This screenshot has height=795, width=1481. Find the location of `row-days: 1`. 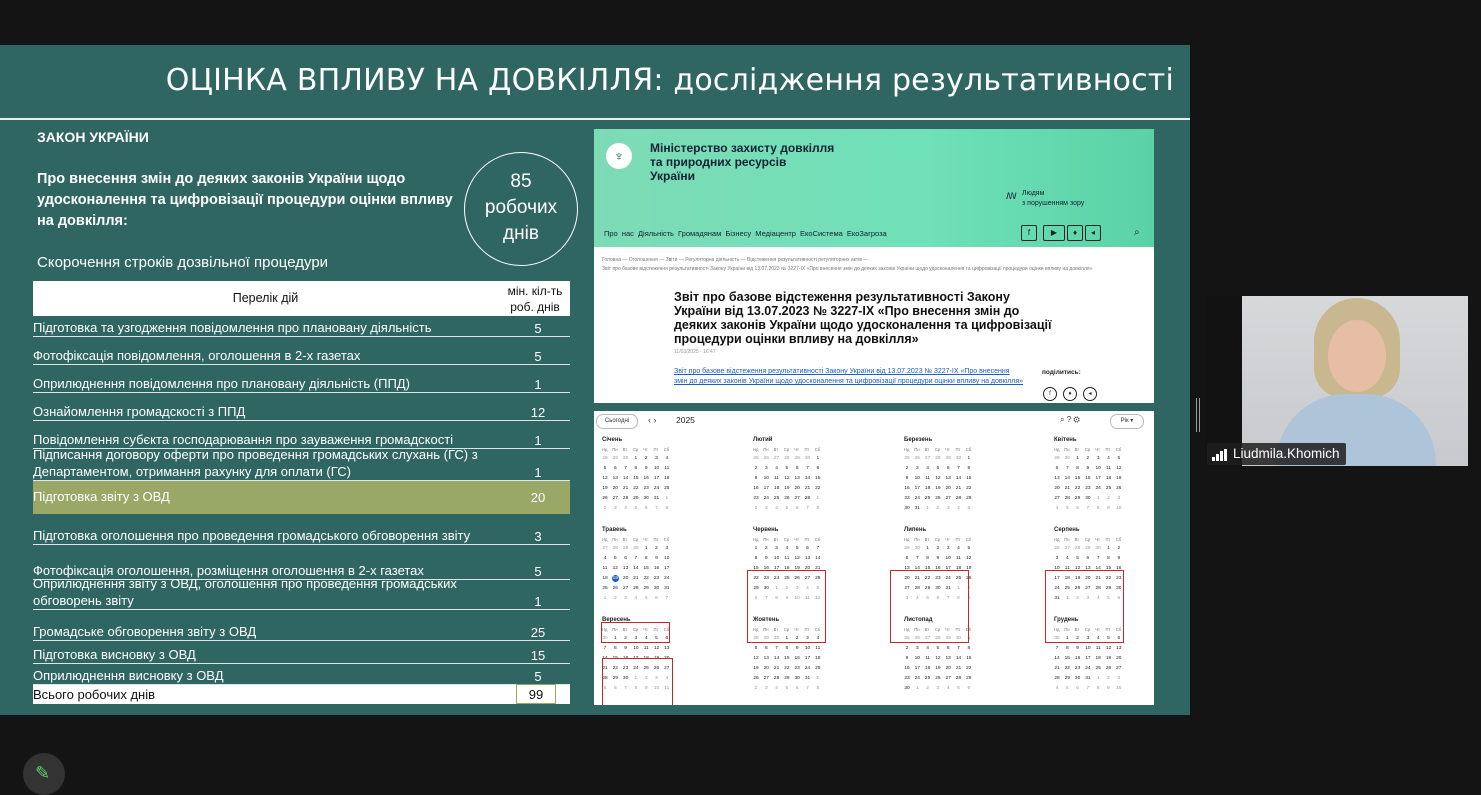

row-days: 1 is located at coordinates (538, 601).